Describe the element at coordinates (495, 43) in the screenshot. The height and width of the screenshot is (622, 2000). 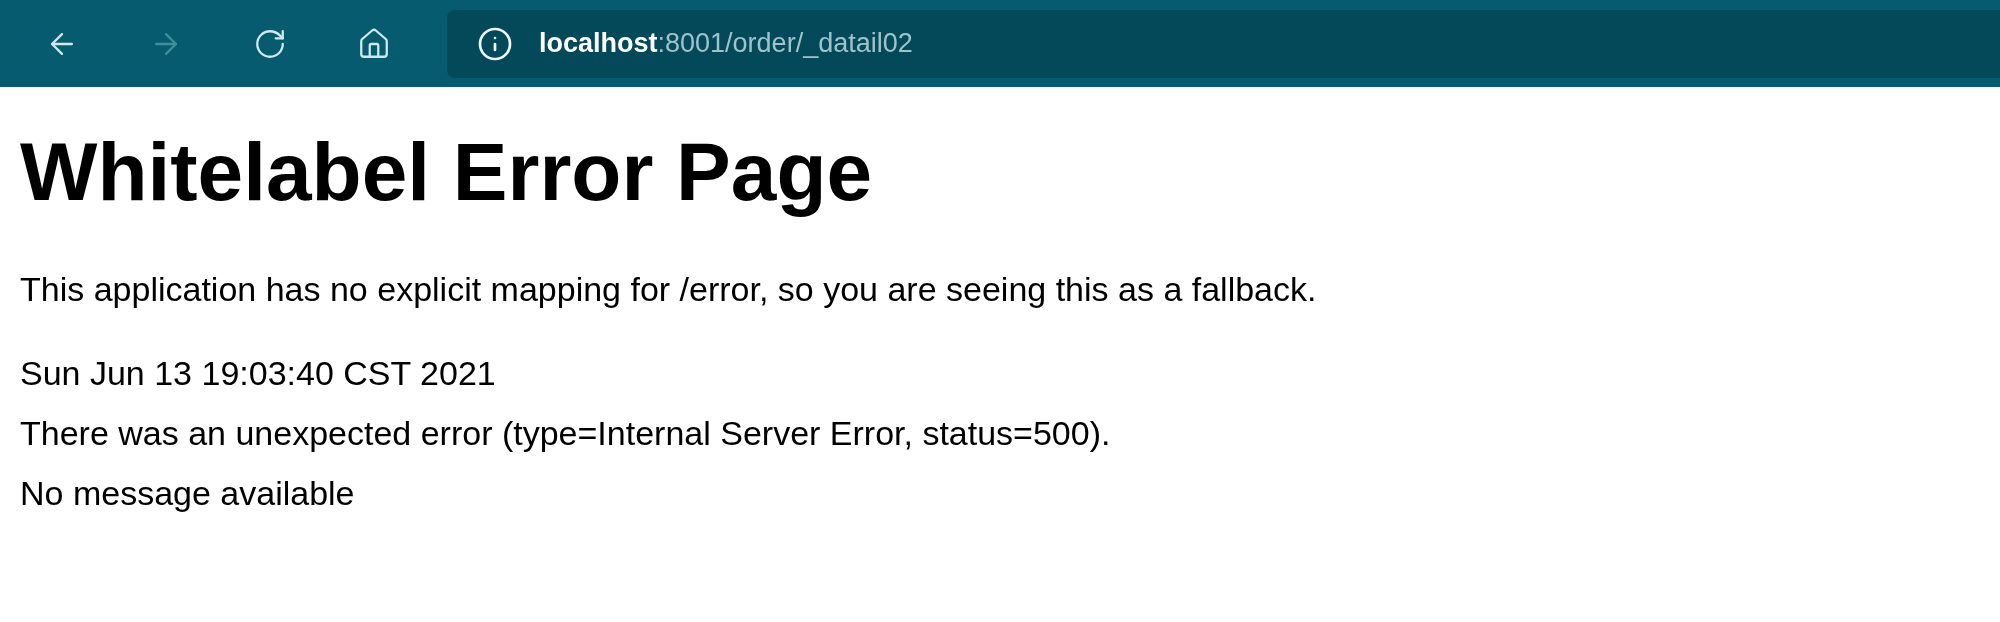
I see `info-icon` at that location.